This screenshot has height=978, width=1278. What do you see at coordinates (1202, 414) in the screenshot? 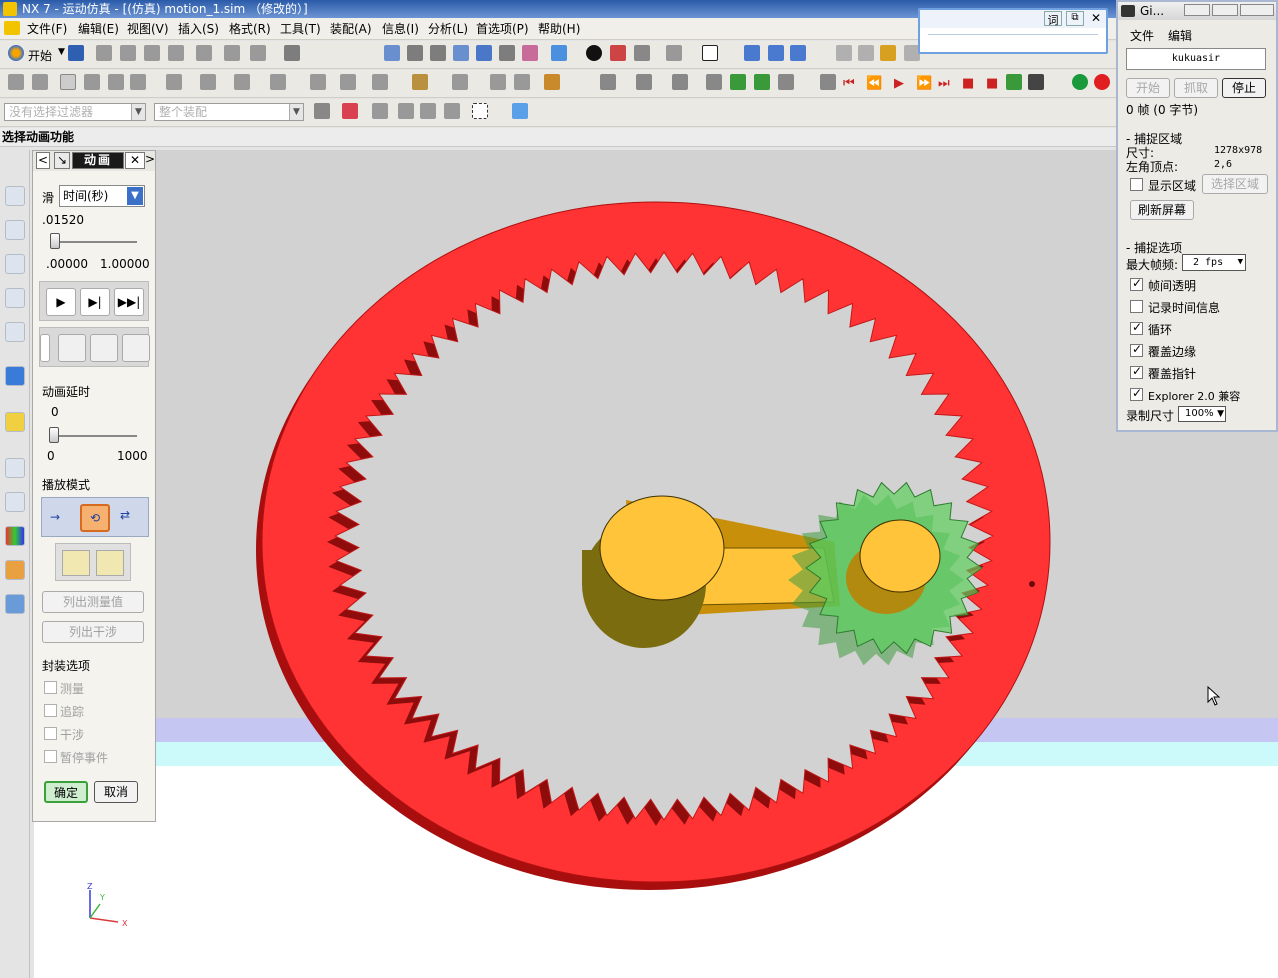
I see `record-size-select: 100% ▼` at bounding box center [1202, 414].